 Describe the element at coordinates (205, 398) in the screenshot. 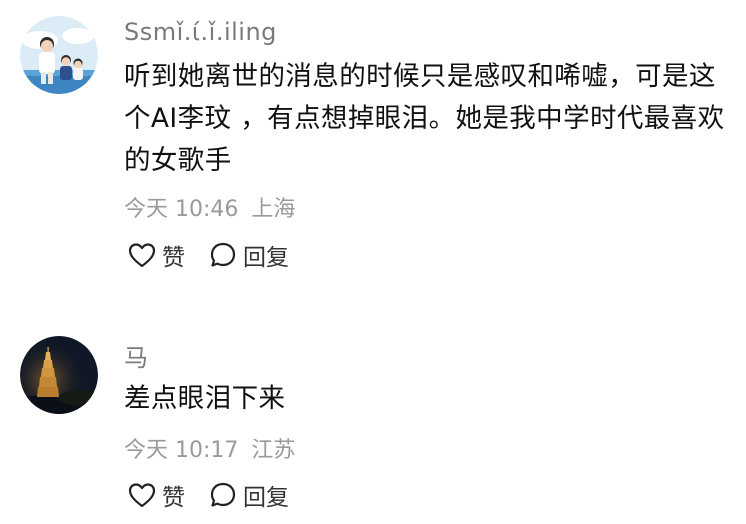

I see `comment-text: 差点眼泪下来` at that location.